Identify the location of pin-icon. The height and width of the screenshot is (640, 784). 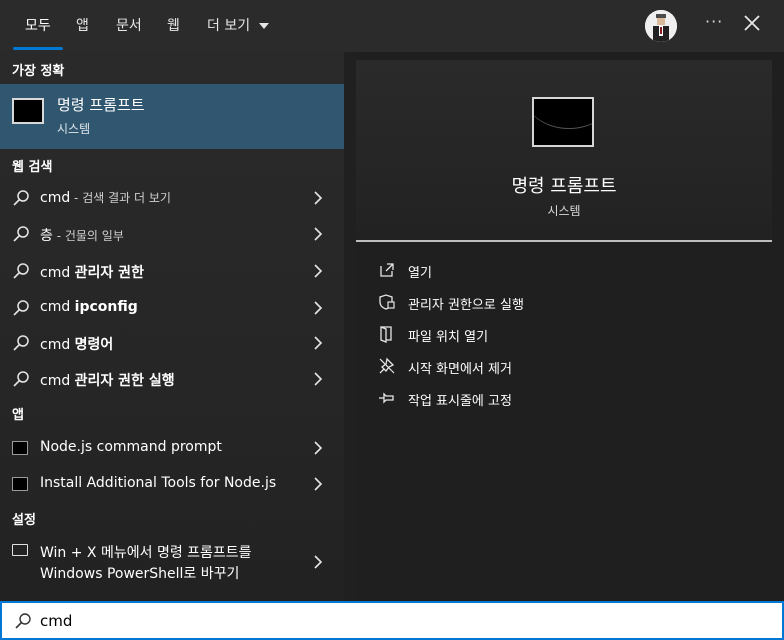
(386, 398).